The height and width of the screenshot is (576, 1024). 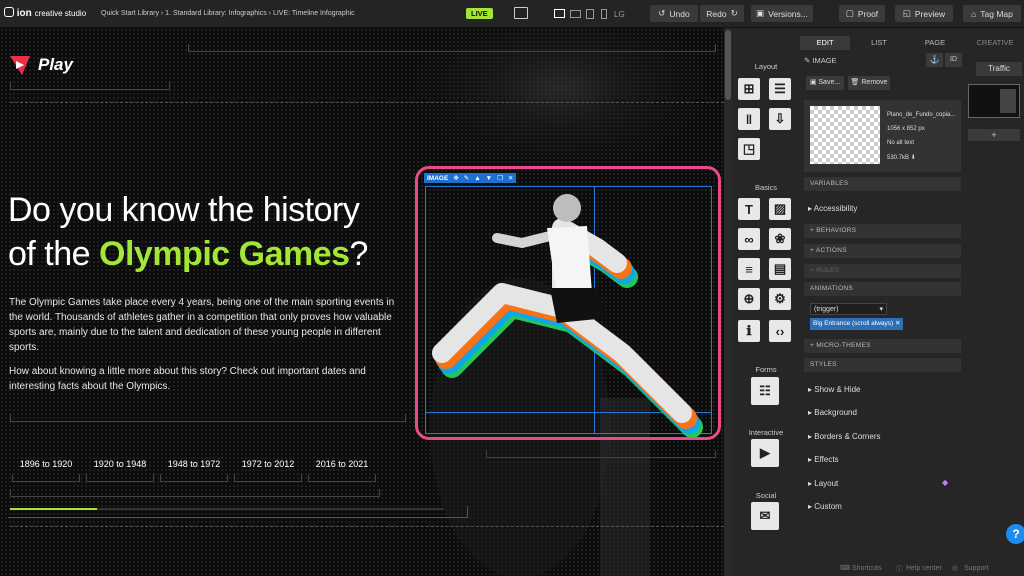 I want to click on droplet-icon: ◆, so click(x=945, y=482).